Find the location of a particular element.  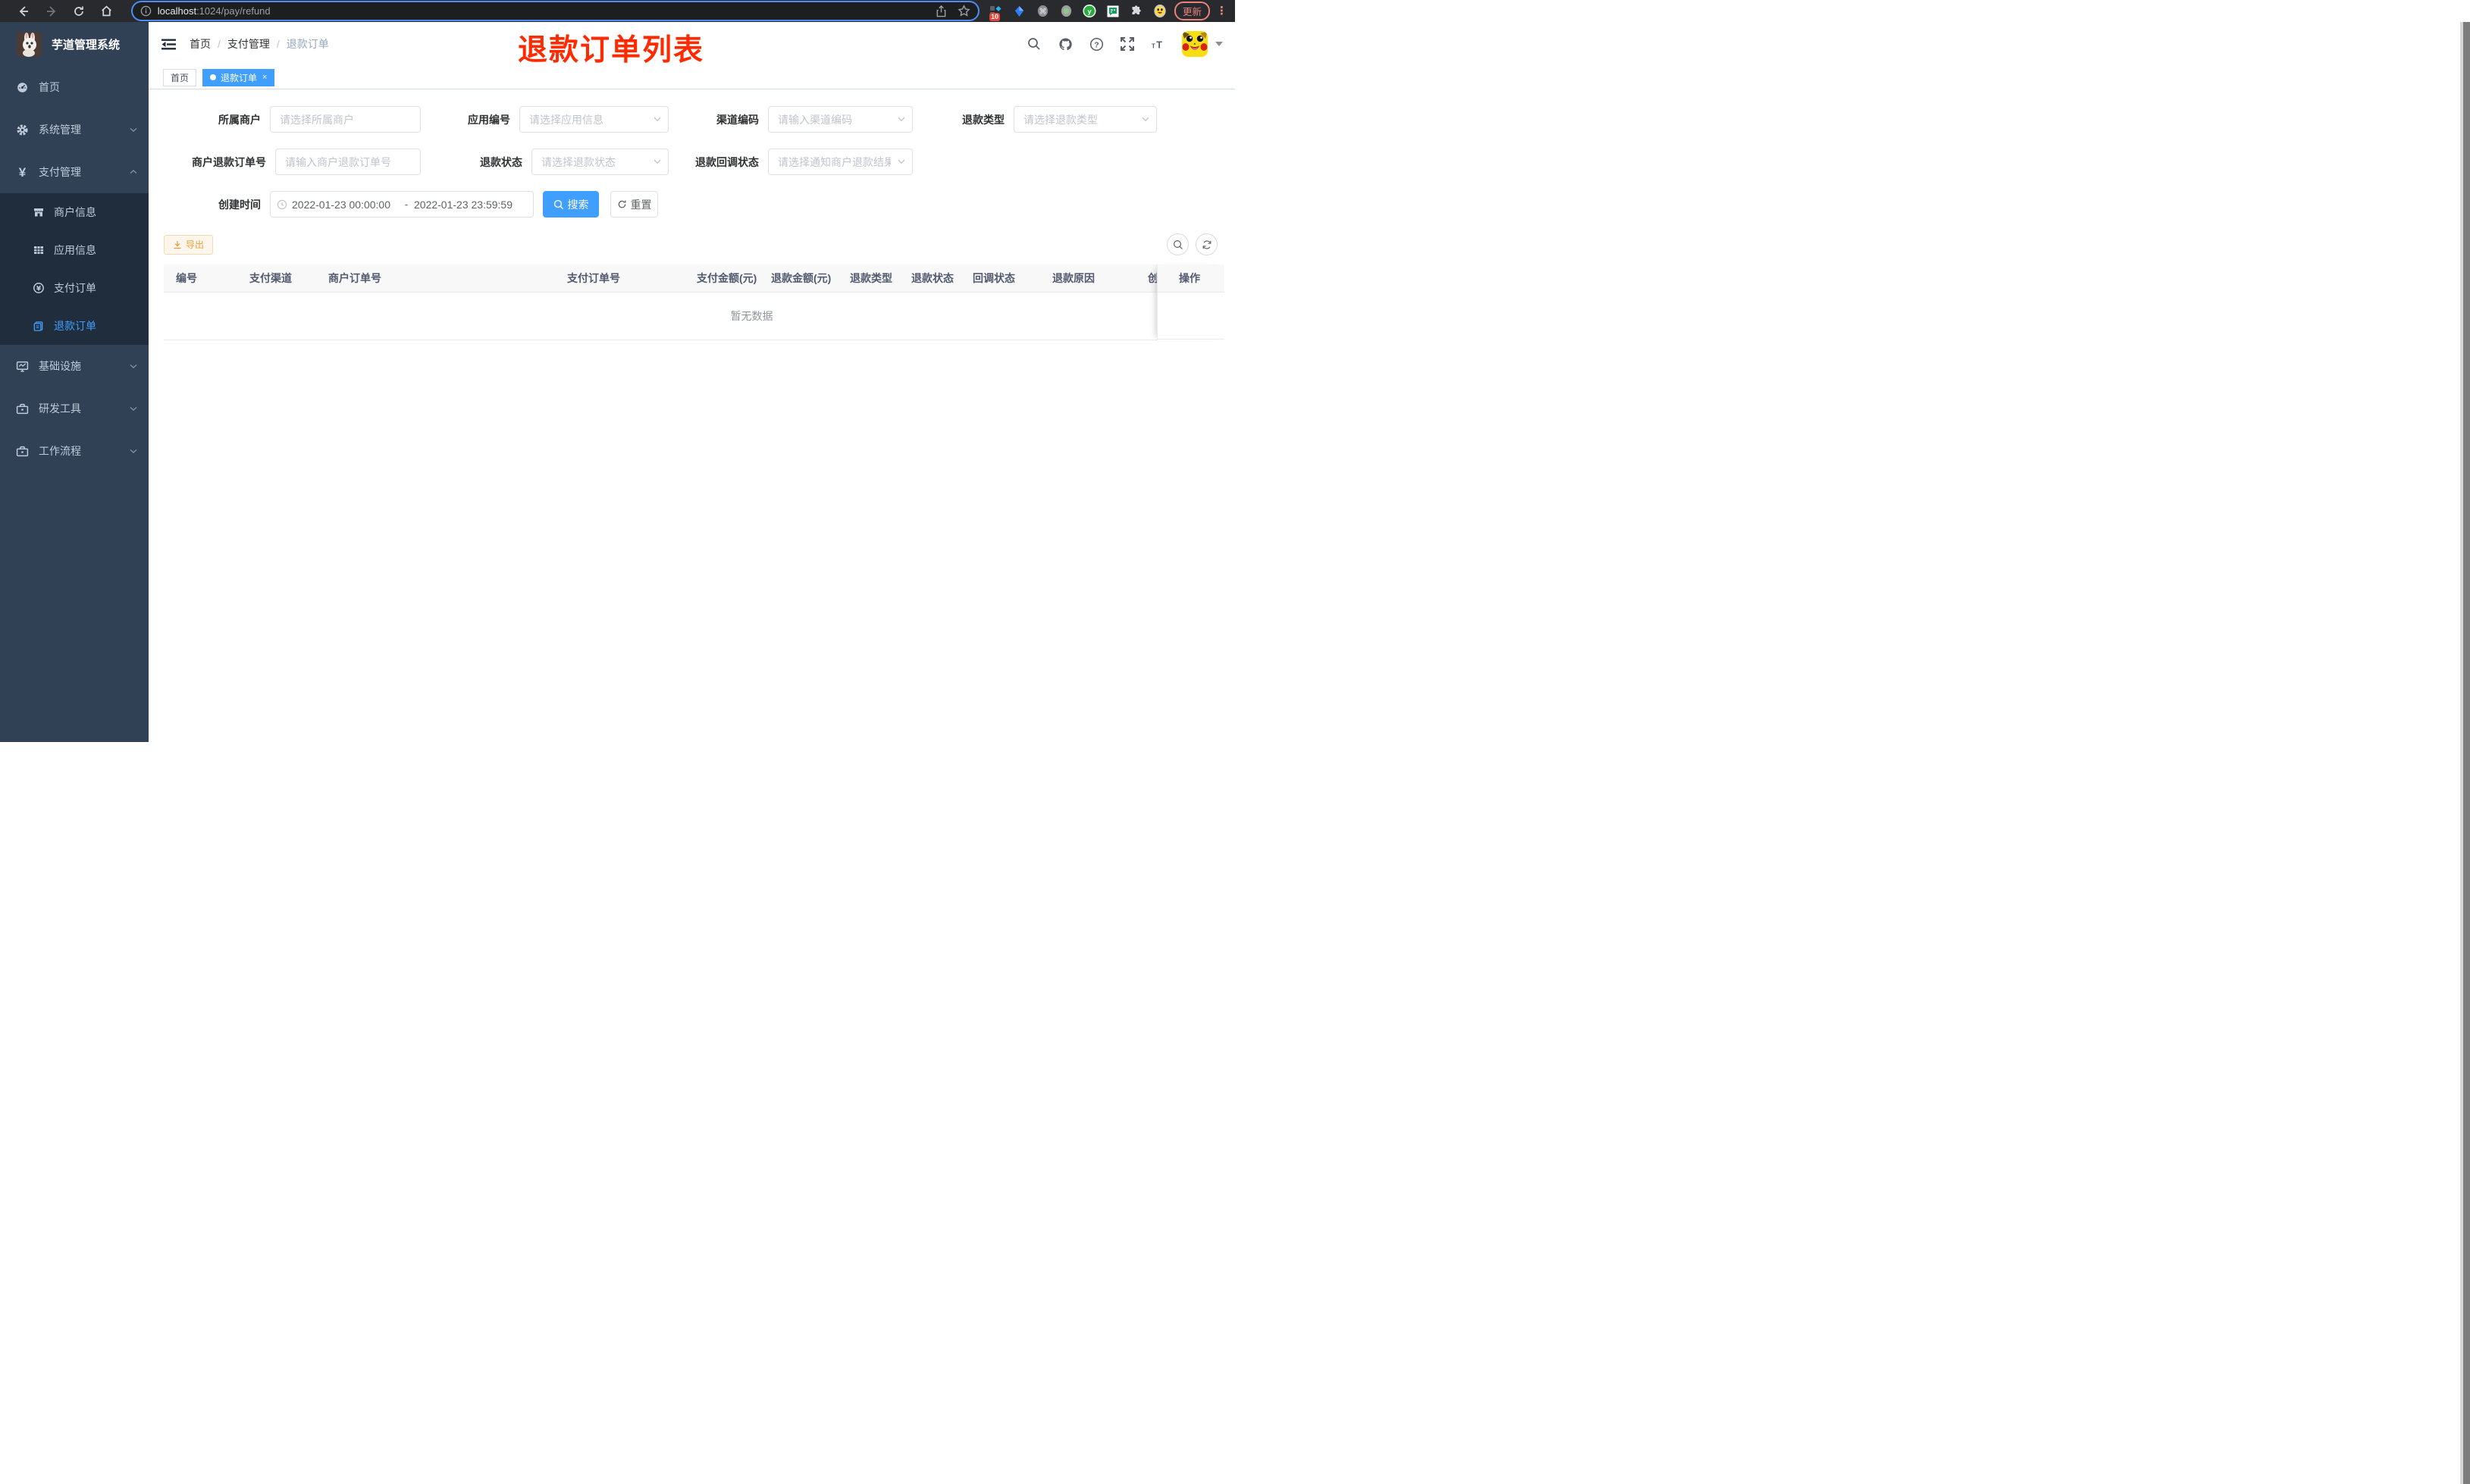

scrollbar-thumb is located at coordinates (2466, 753).